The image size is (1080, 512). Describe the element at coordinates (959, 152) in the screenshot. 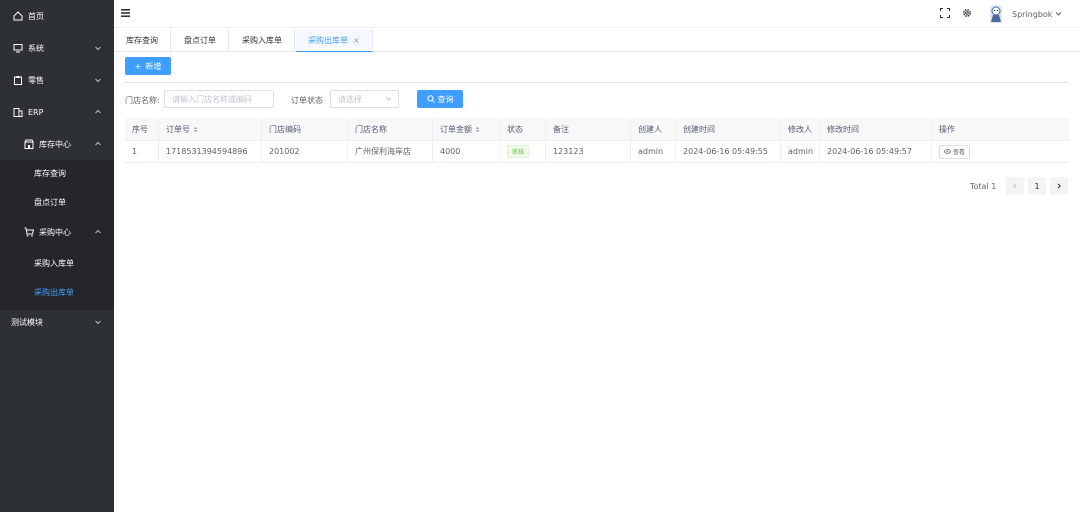

I see `view-button-label: 查看` at that location.